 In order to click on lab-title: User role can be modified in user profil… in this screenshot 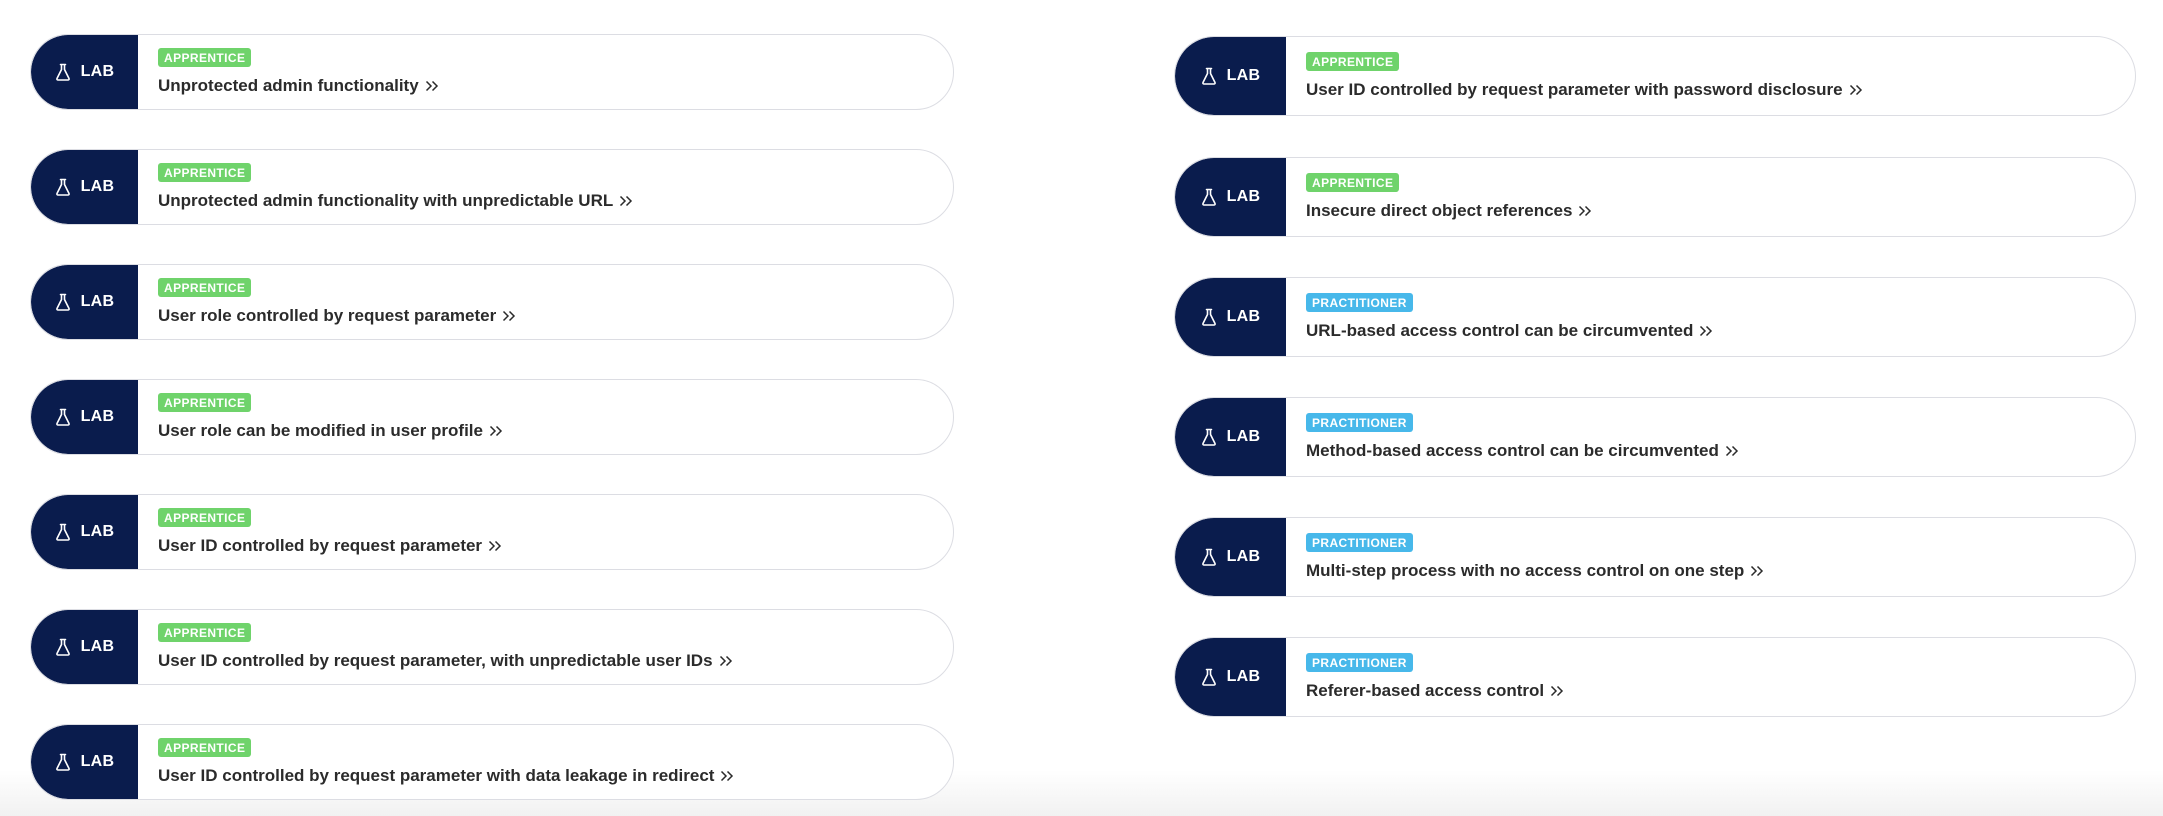, I will do `click(320, 431)`.